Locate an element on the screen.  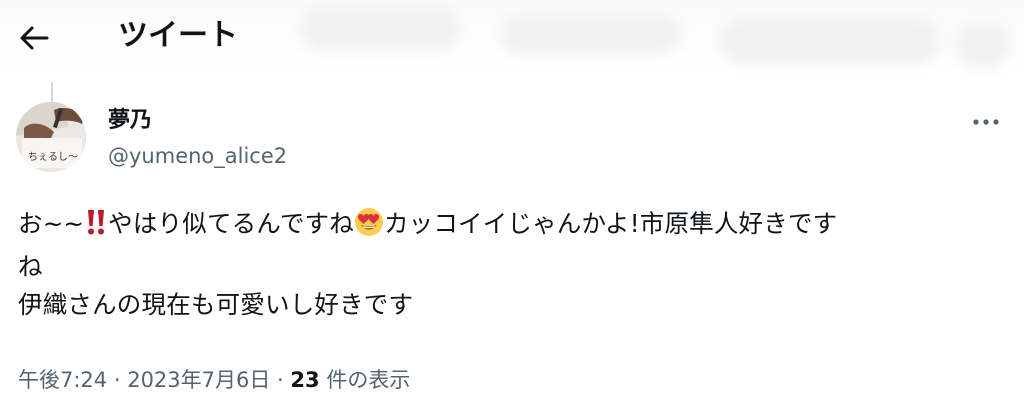
author-handle: @yumeno_alice2 is located at coordinates (197, 156).